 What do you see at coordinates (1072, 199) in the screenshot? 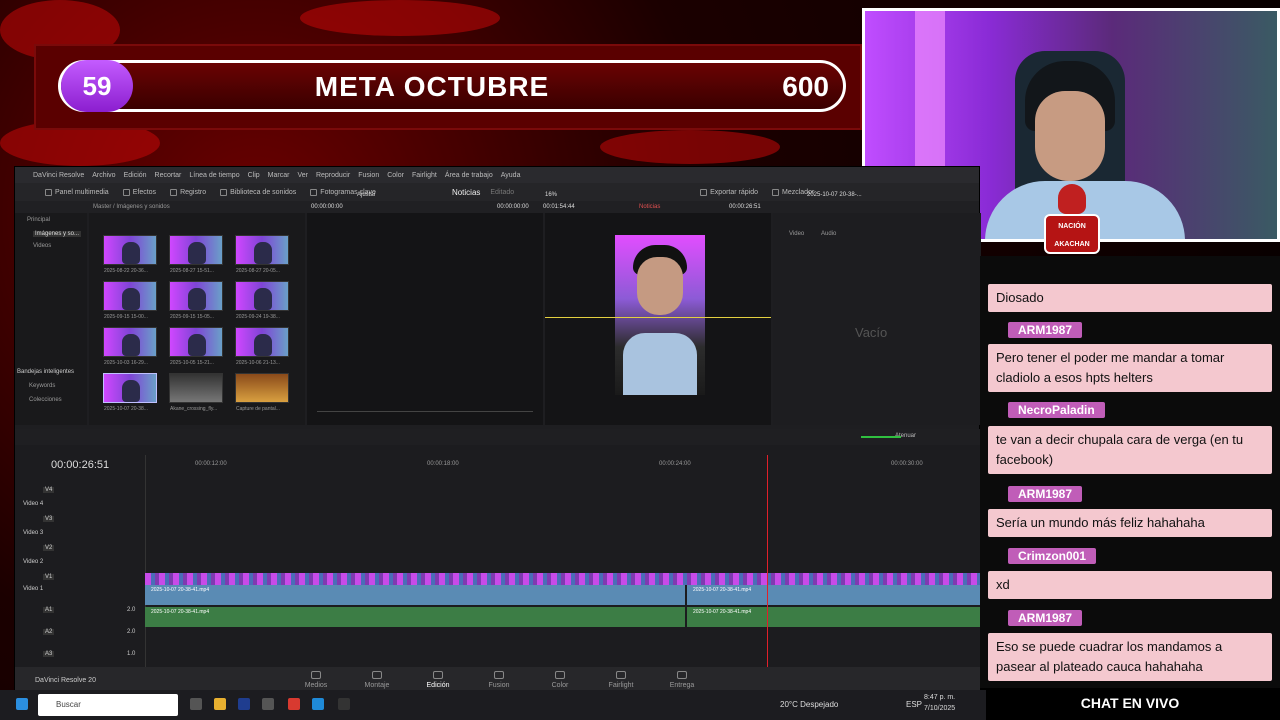
I see `logo-mascot-icon` at bounding box center [1072, 199].